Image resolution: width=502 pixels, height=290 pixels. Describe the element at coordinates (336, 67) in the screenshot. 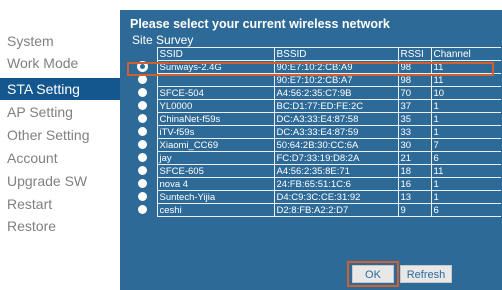

I see `bssid-cell: 90:E7:10:2:CB:A9` at that location.